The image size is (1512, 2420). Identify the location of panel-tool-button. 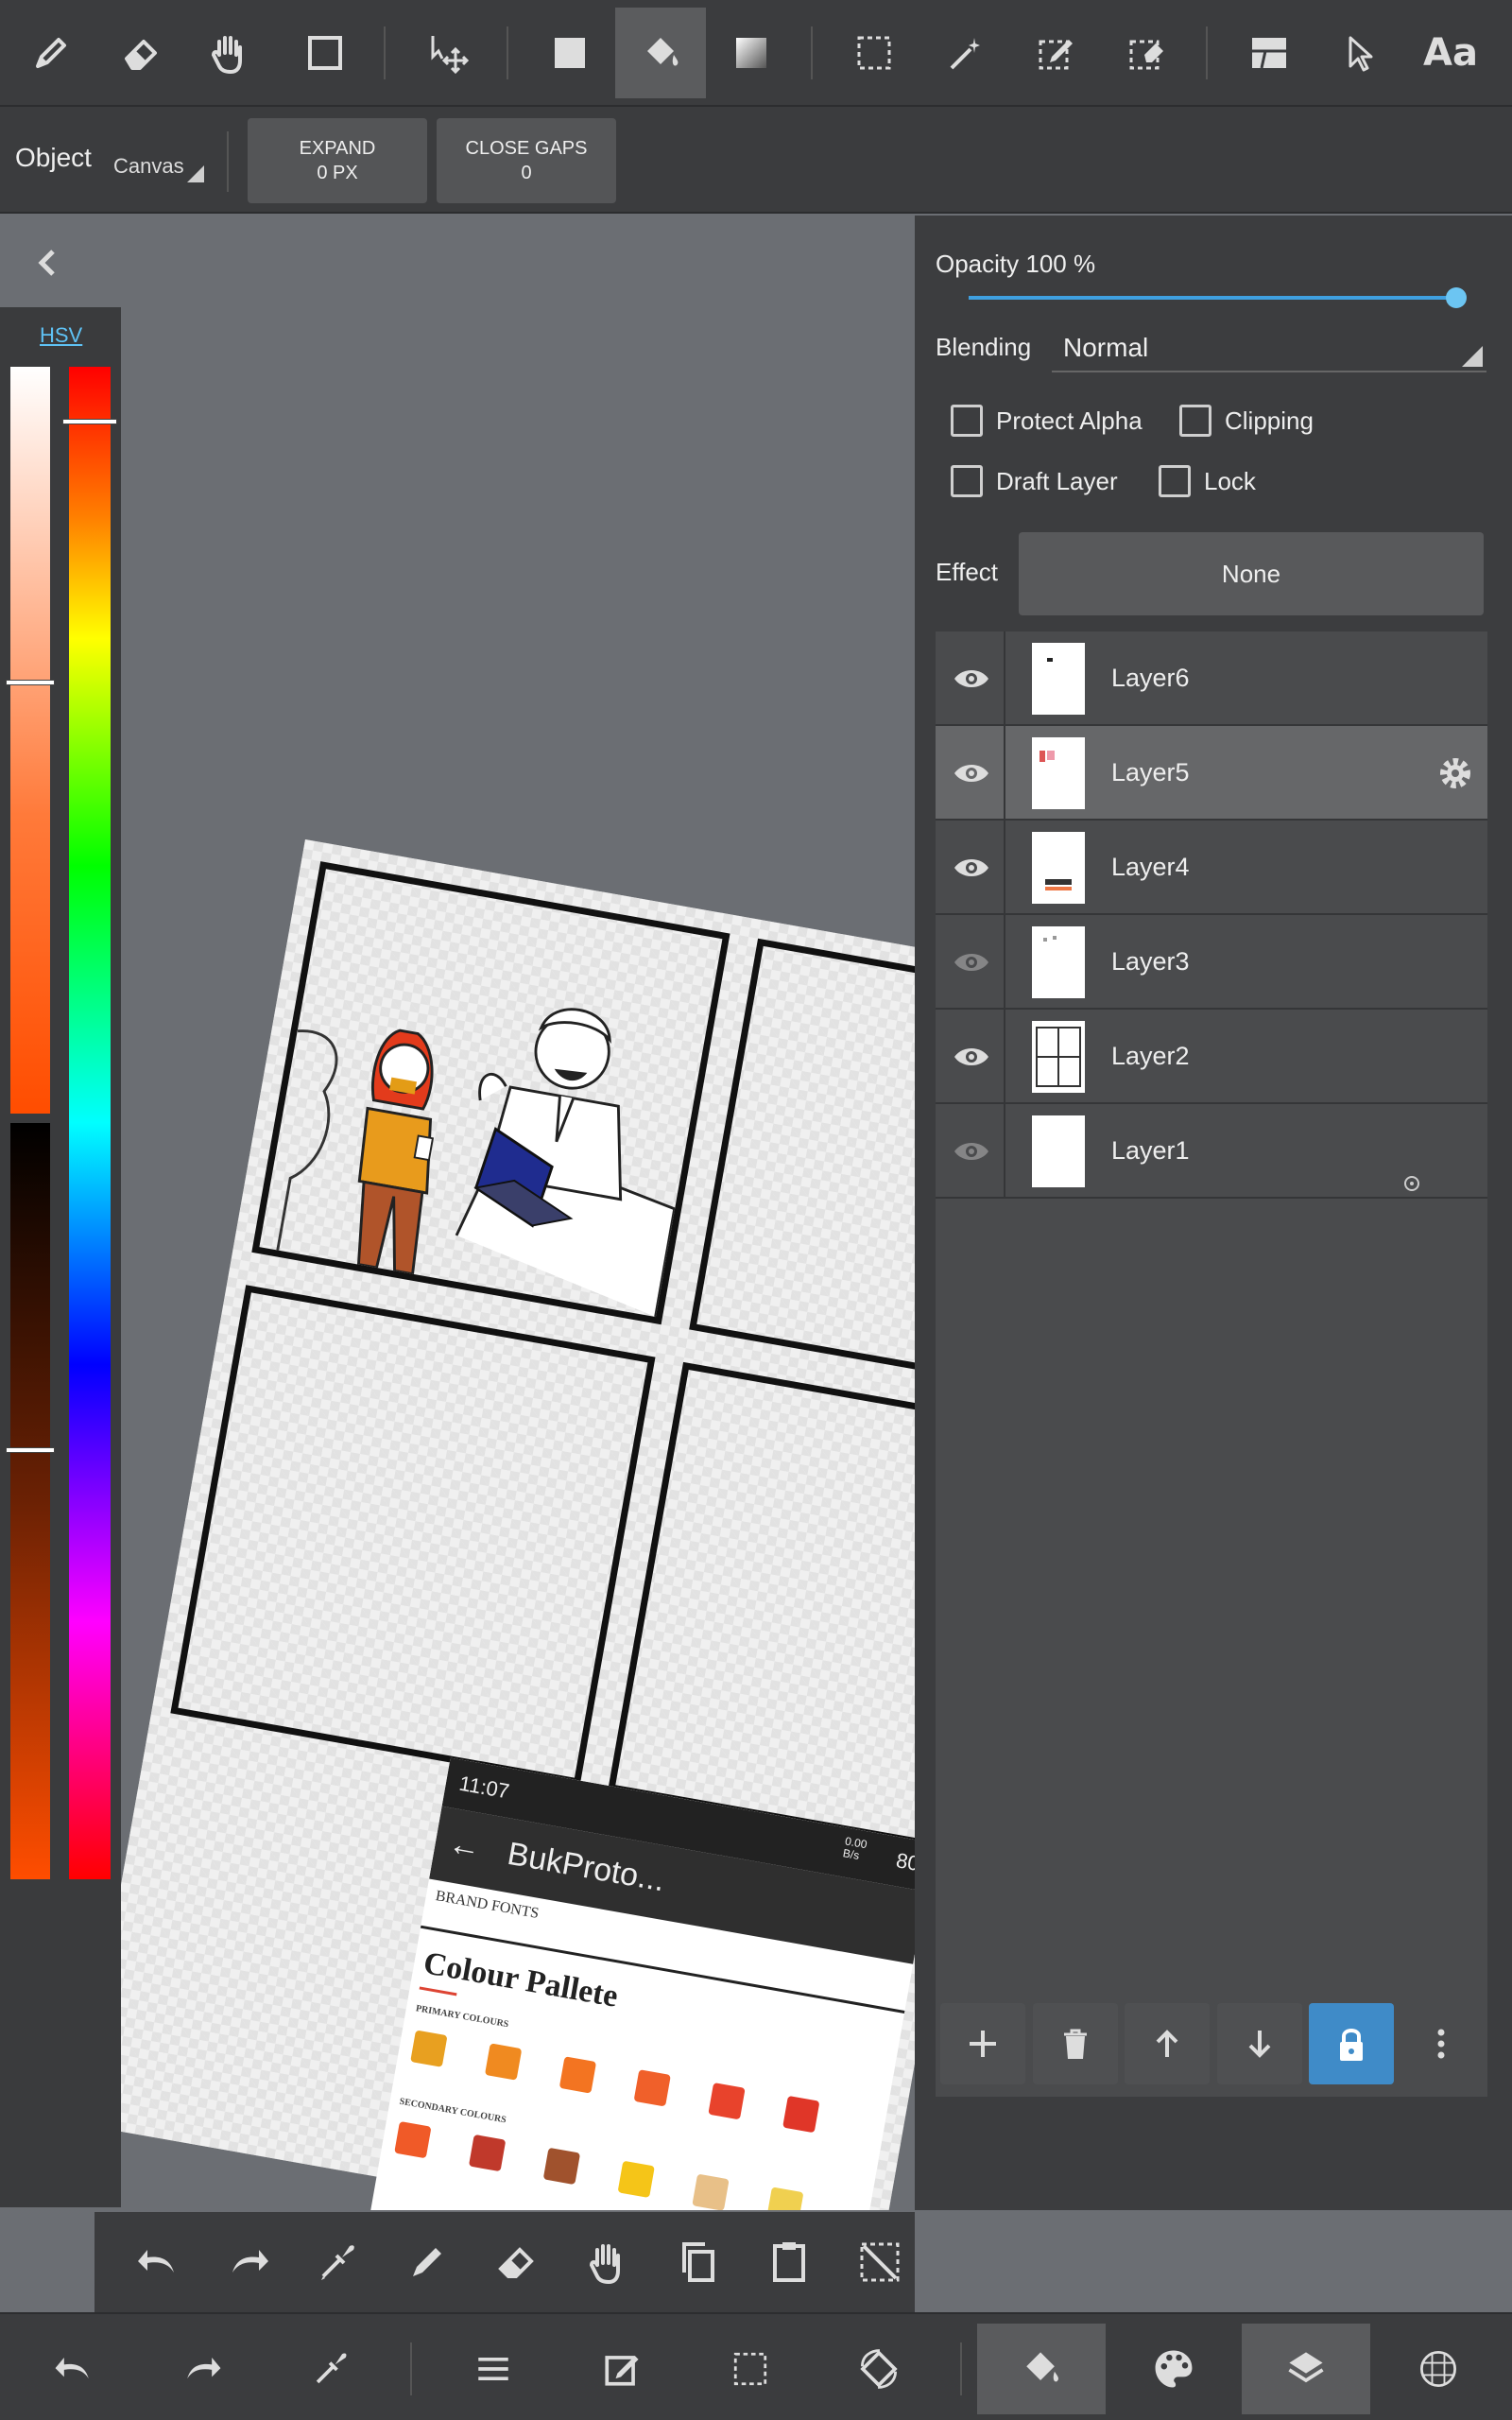
(1269, 53).